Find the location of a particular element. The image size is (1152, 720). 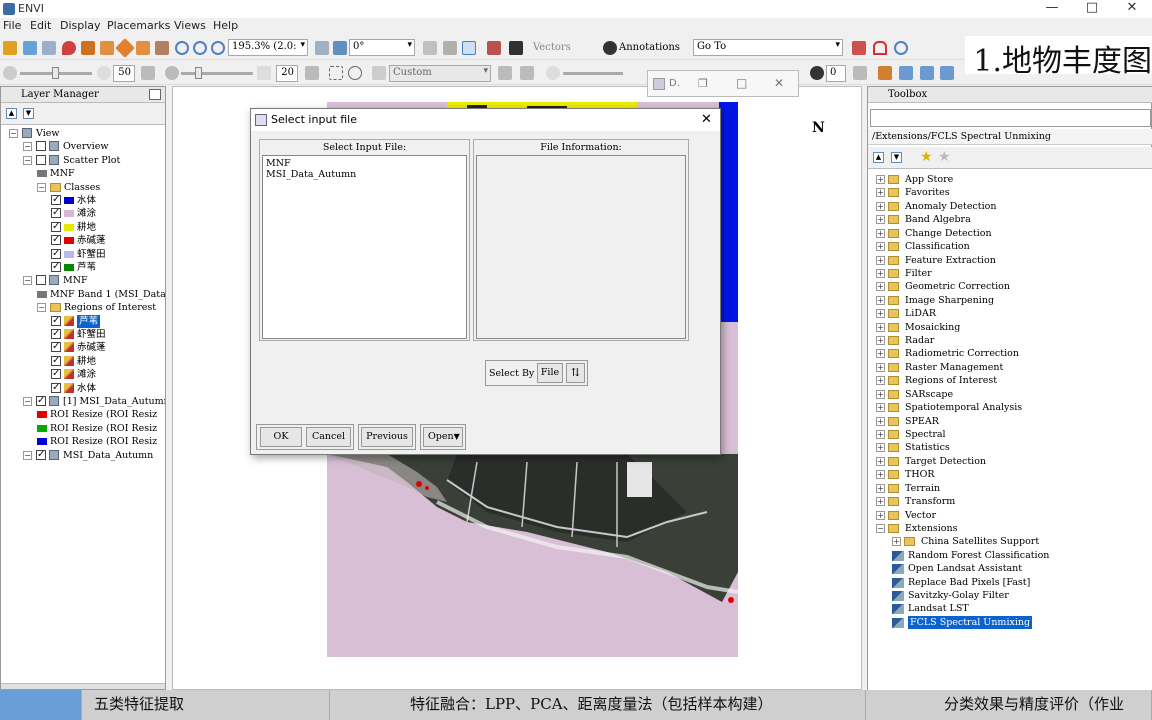

chart-icon is located at coordinates (885, 73).